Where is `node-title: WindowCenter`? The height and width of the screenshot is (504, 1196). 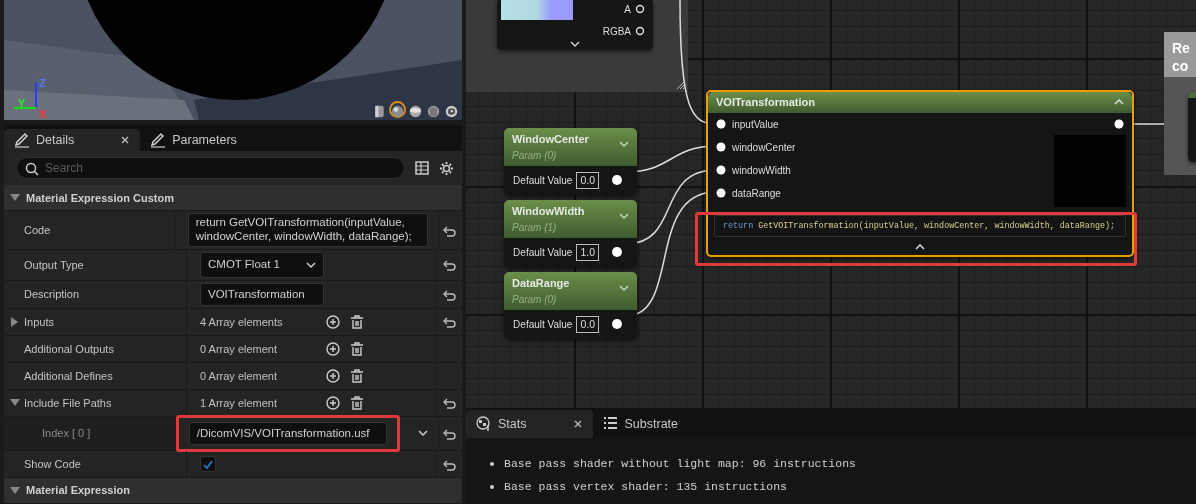 node-title: WindowCenter is located at coordinates (550, 139).